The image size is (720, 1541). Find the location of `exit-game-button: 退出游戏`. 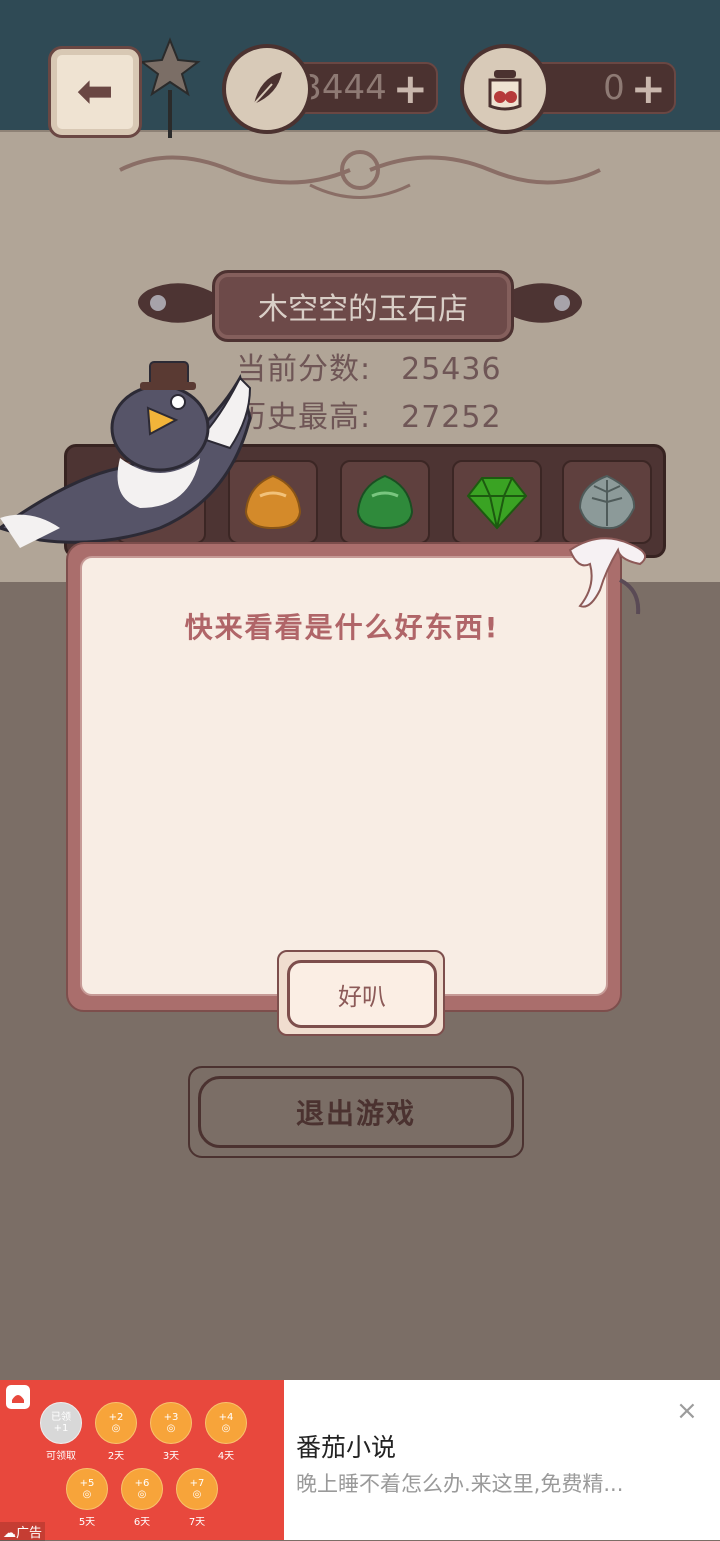

exit-game-button: 退出游戏 is located at coordinates (356, 1112).